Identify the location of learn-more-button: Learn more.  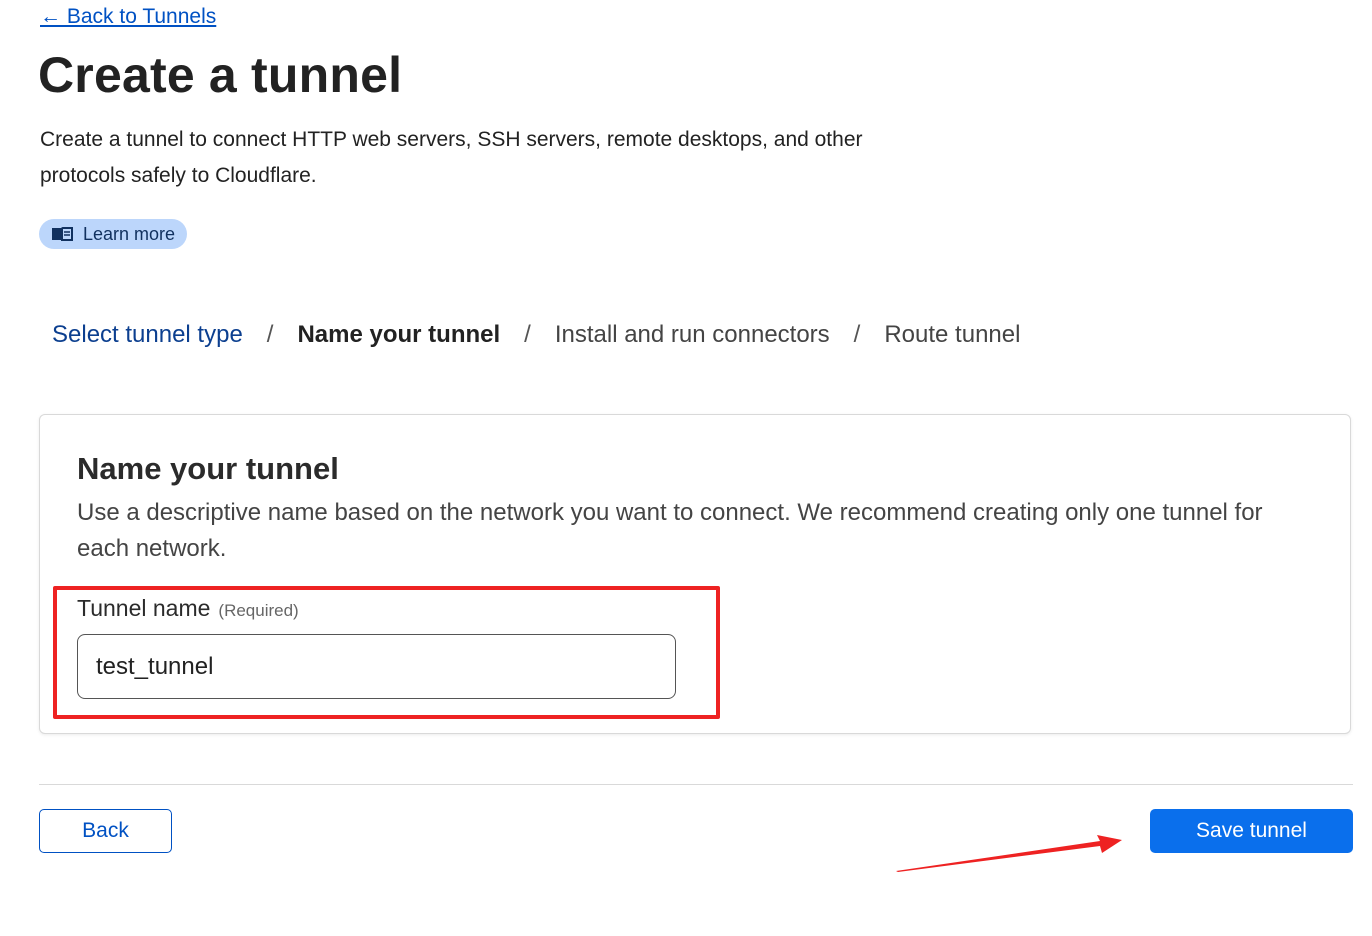
(113, 234).